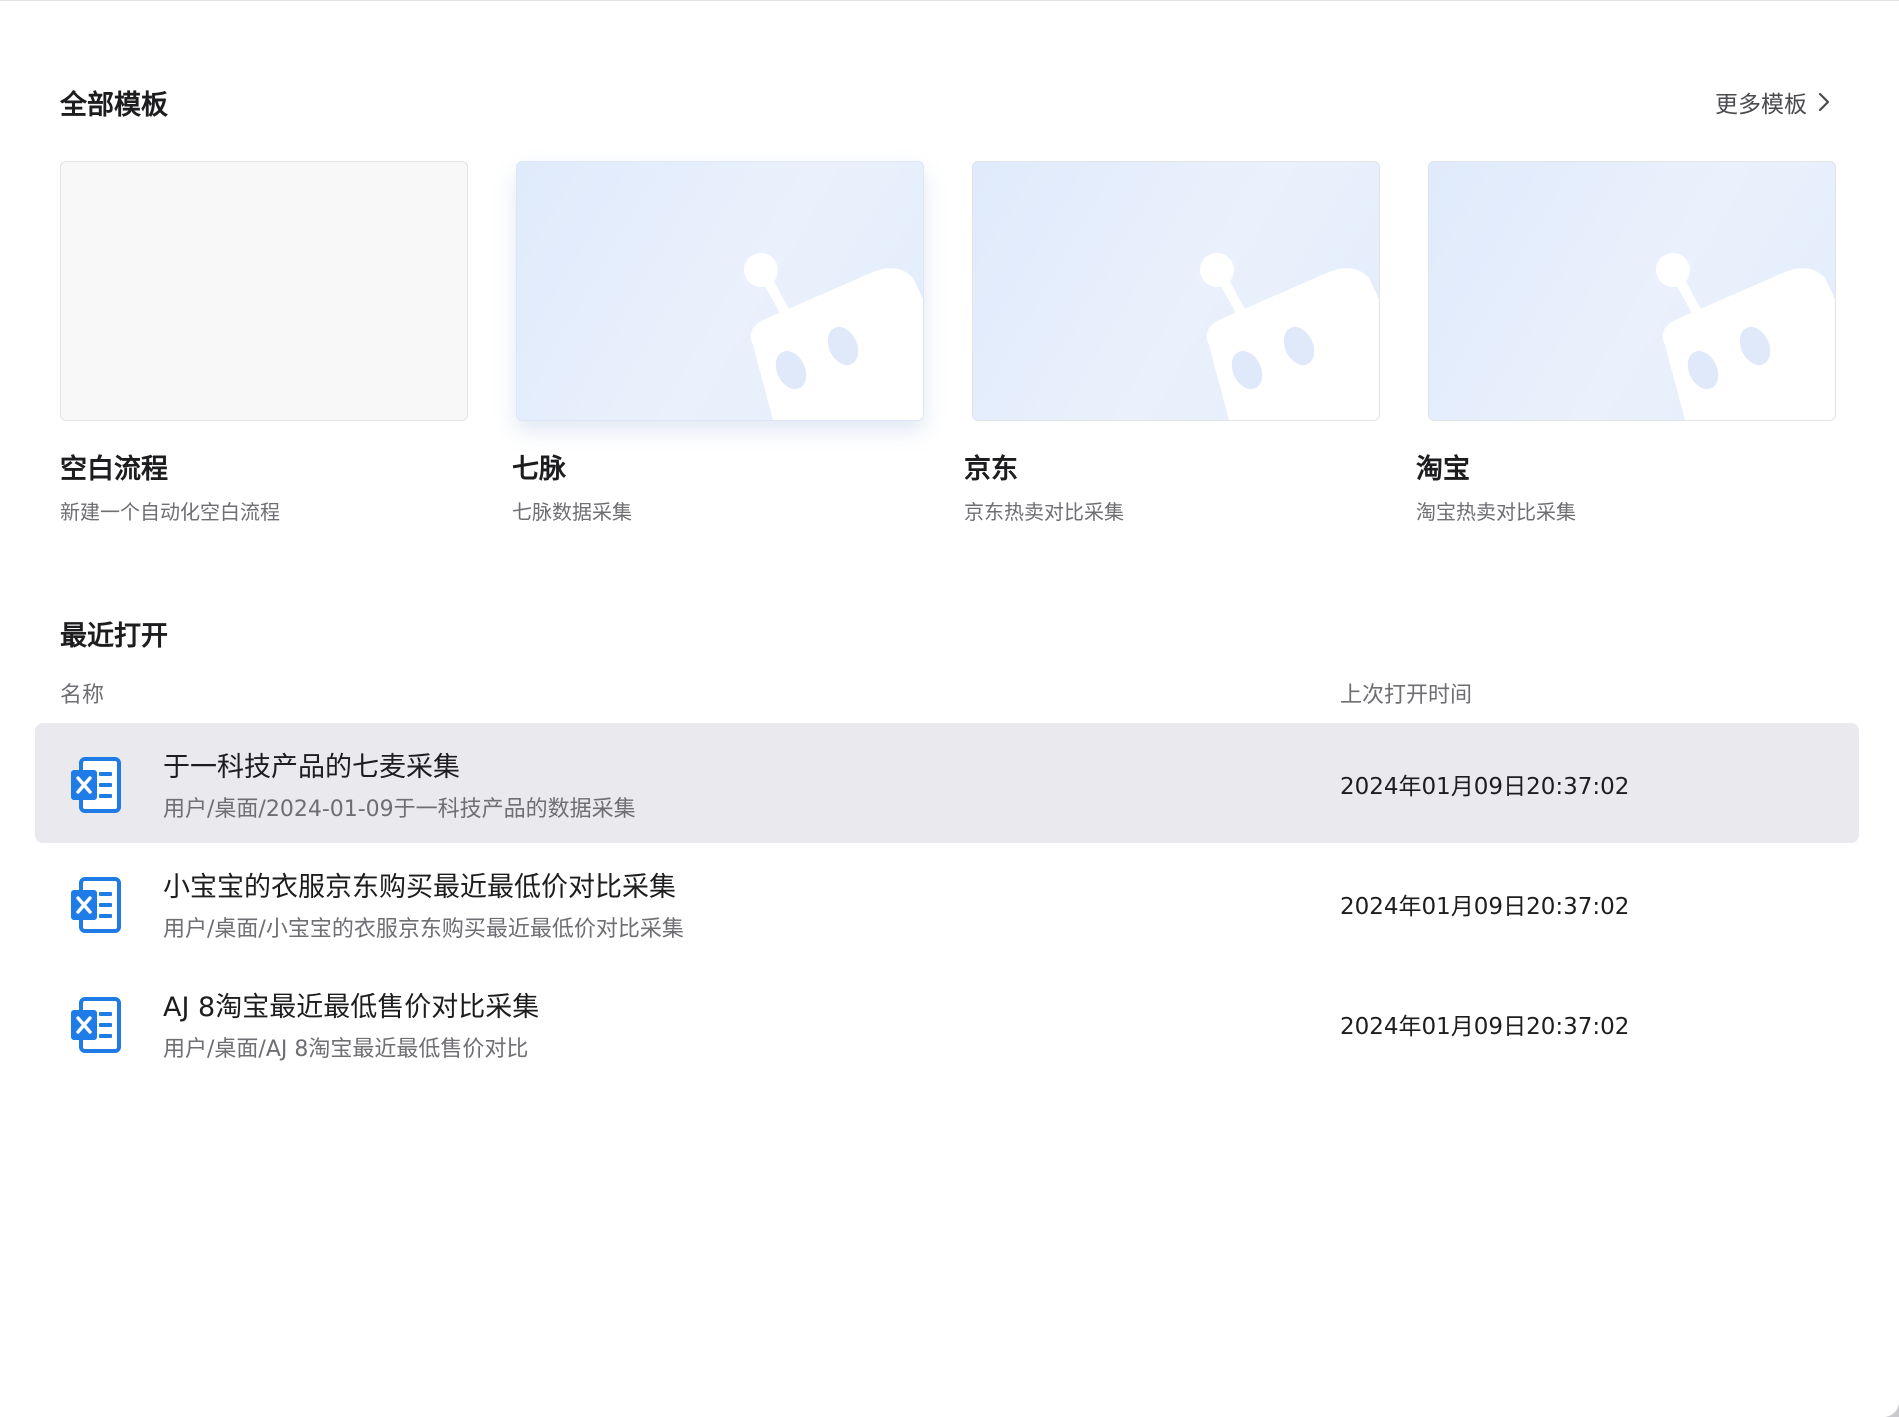 Image resolution: width=1899 pixels, height=1417 pixels. Describe the element at coordinates (572, 512) in the screenshot. I see `template-description: 七脉数据采集` at that location.